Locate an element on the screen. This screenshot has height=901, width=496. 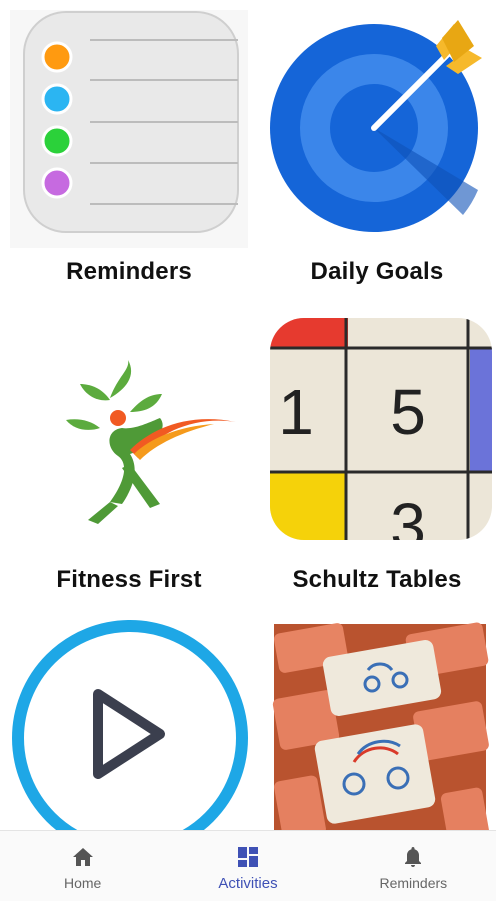
fitness-figure-icon is located at coordinates (129, 437).